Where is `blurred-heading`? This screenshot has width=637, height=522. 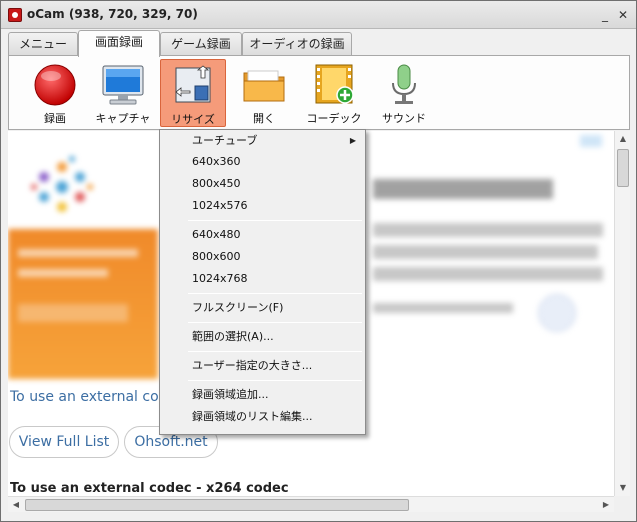 blurred-heading is located at coordinates (463, 189).